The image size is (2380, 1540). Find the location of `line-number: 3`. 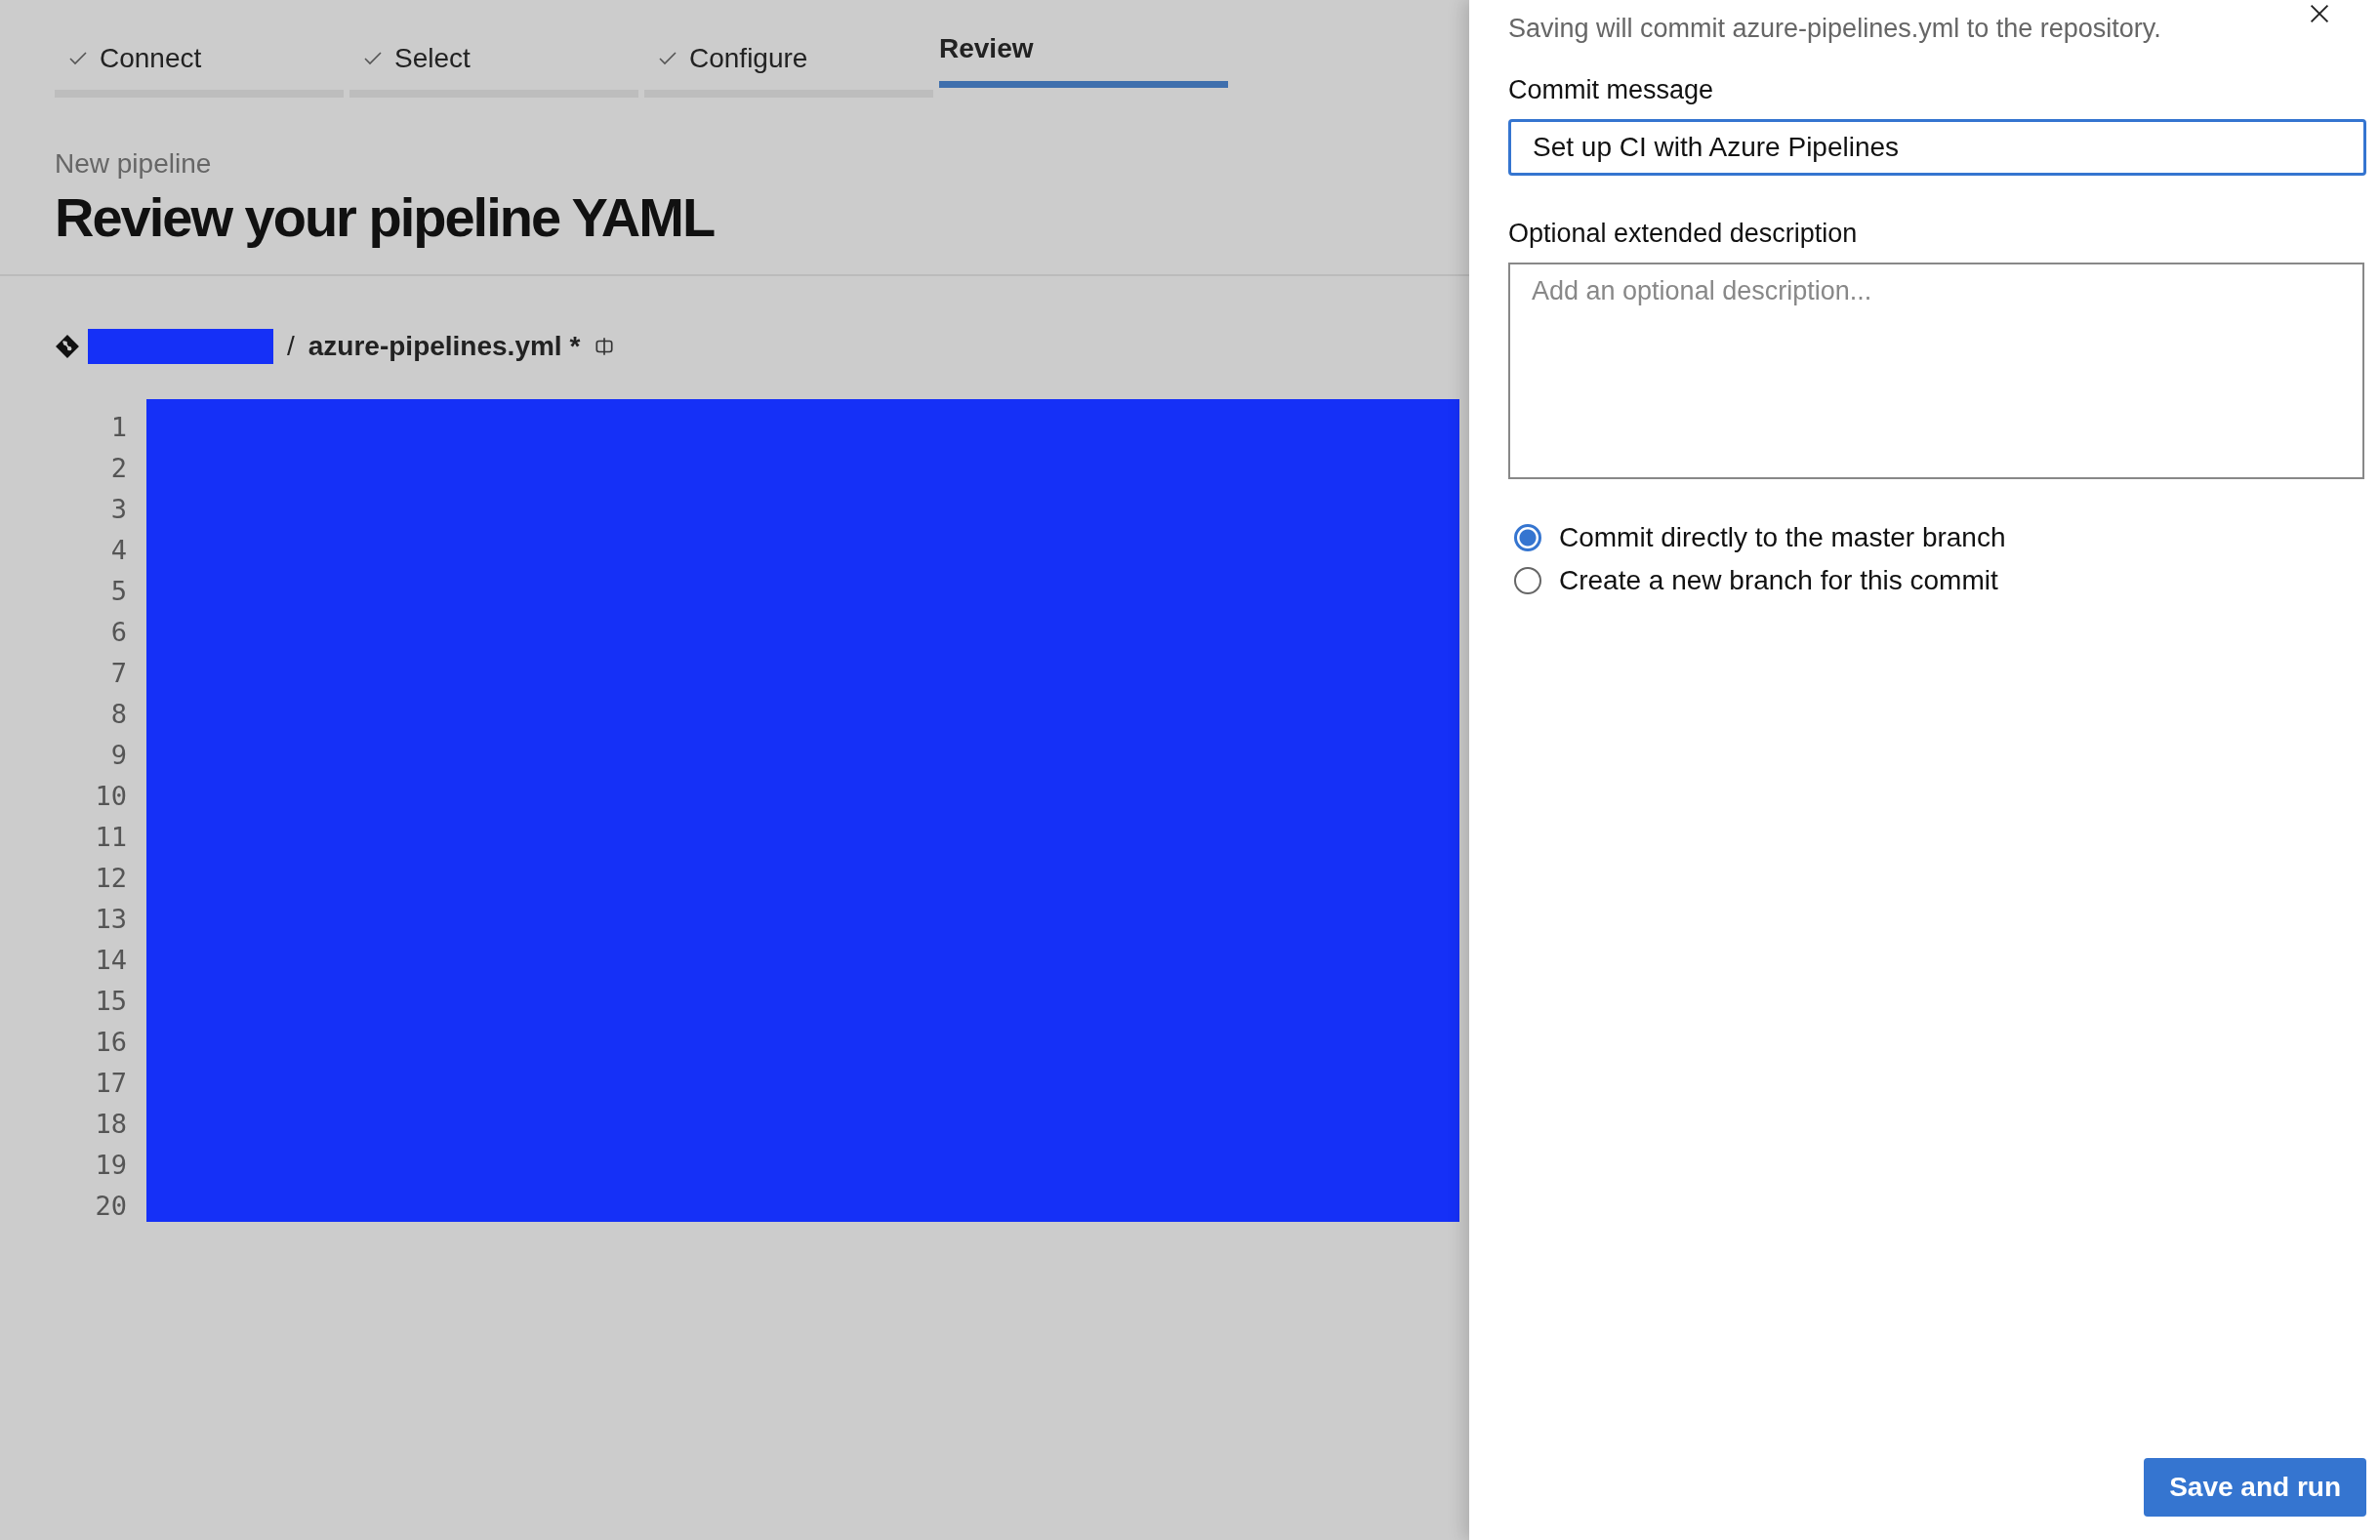

line-number: 3 is located at coordinates (118, 509).